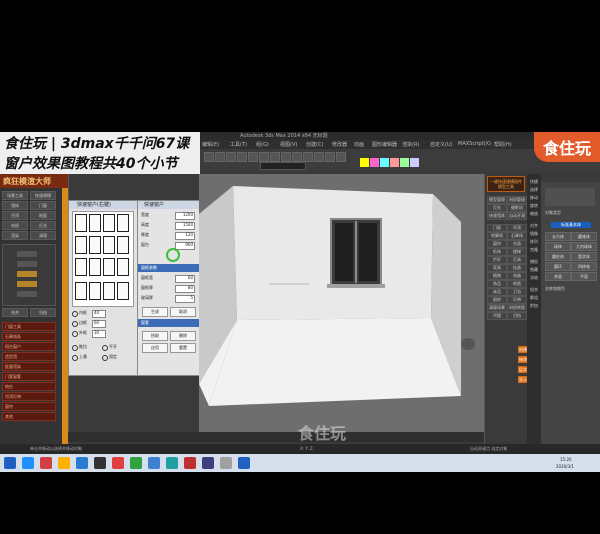  What do you see at coordinates (517, 244) in the screenshot?
I see `right-btn-12: 台面` at bounding box center [517, 244].